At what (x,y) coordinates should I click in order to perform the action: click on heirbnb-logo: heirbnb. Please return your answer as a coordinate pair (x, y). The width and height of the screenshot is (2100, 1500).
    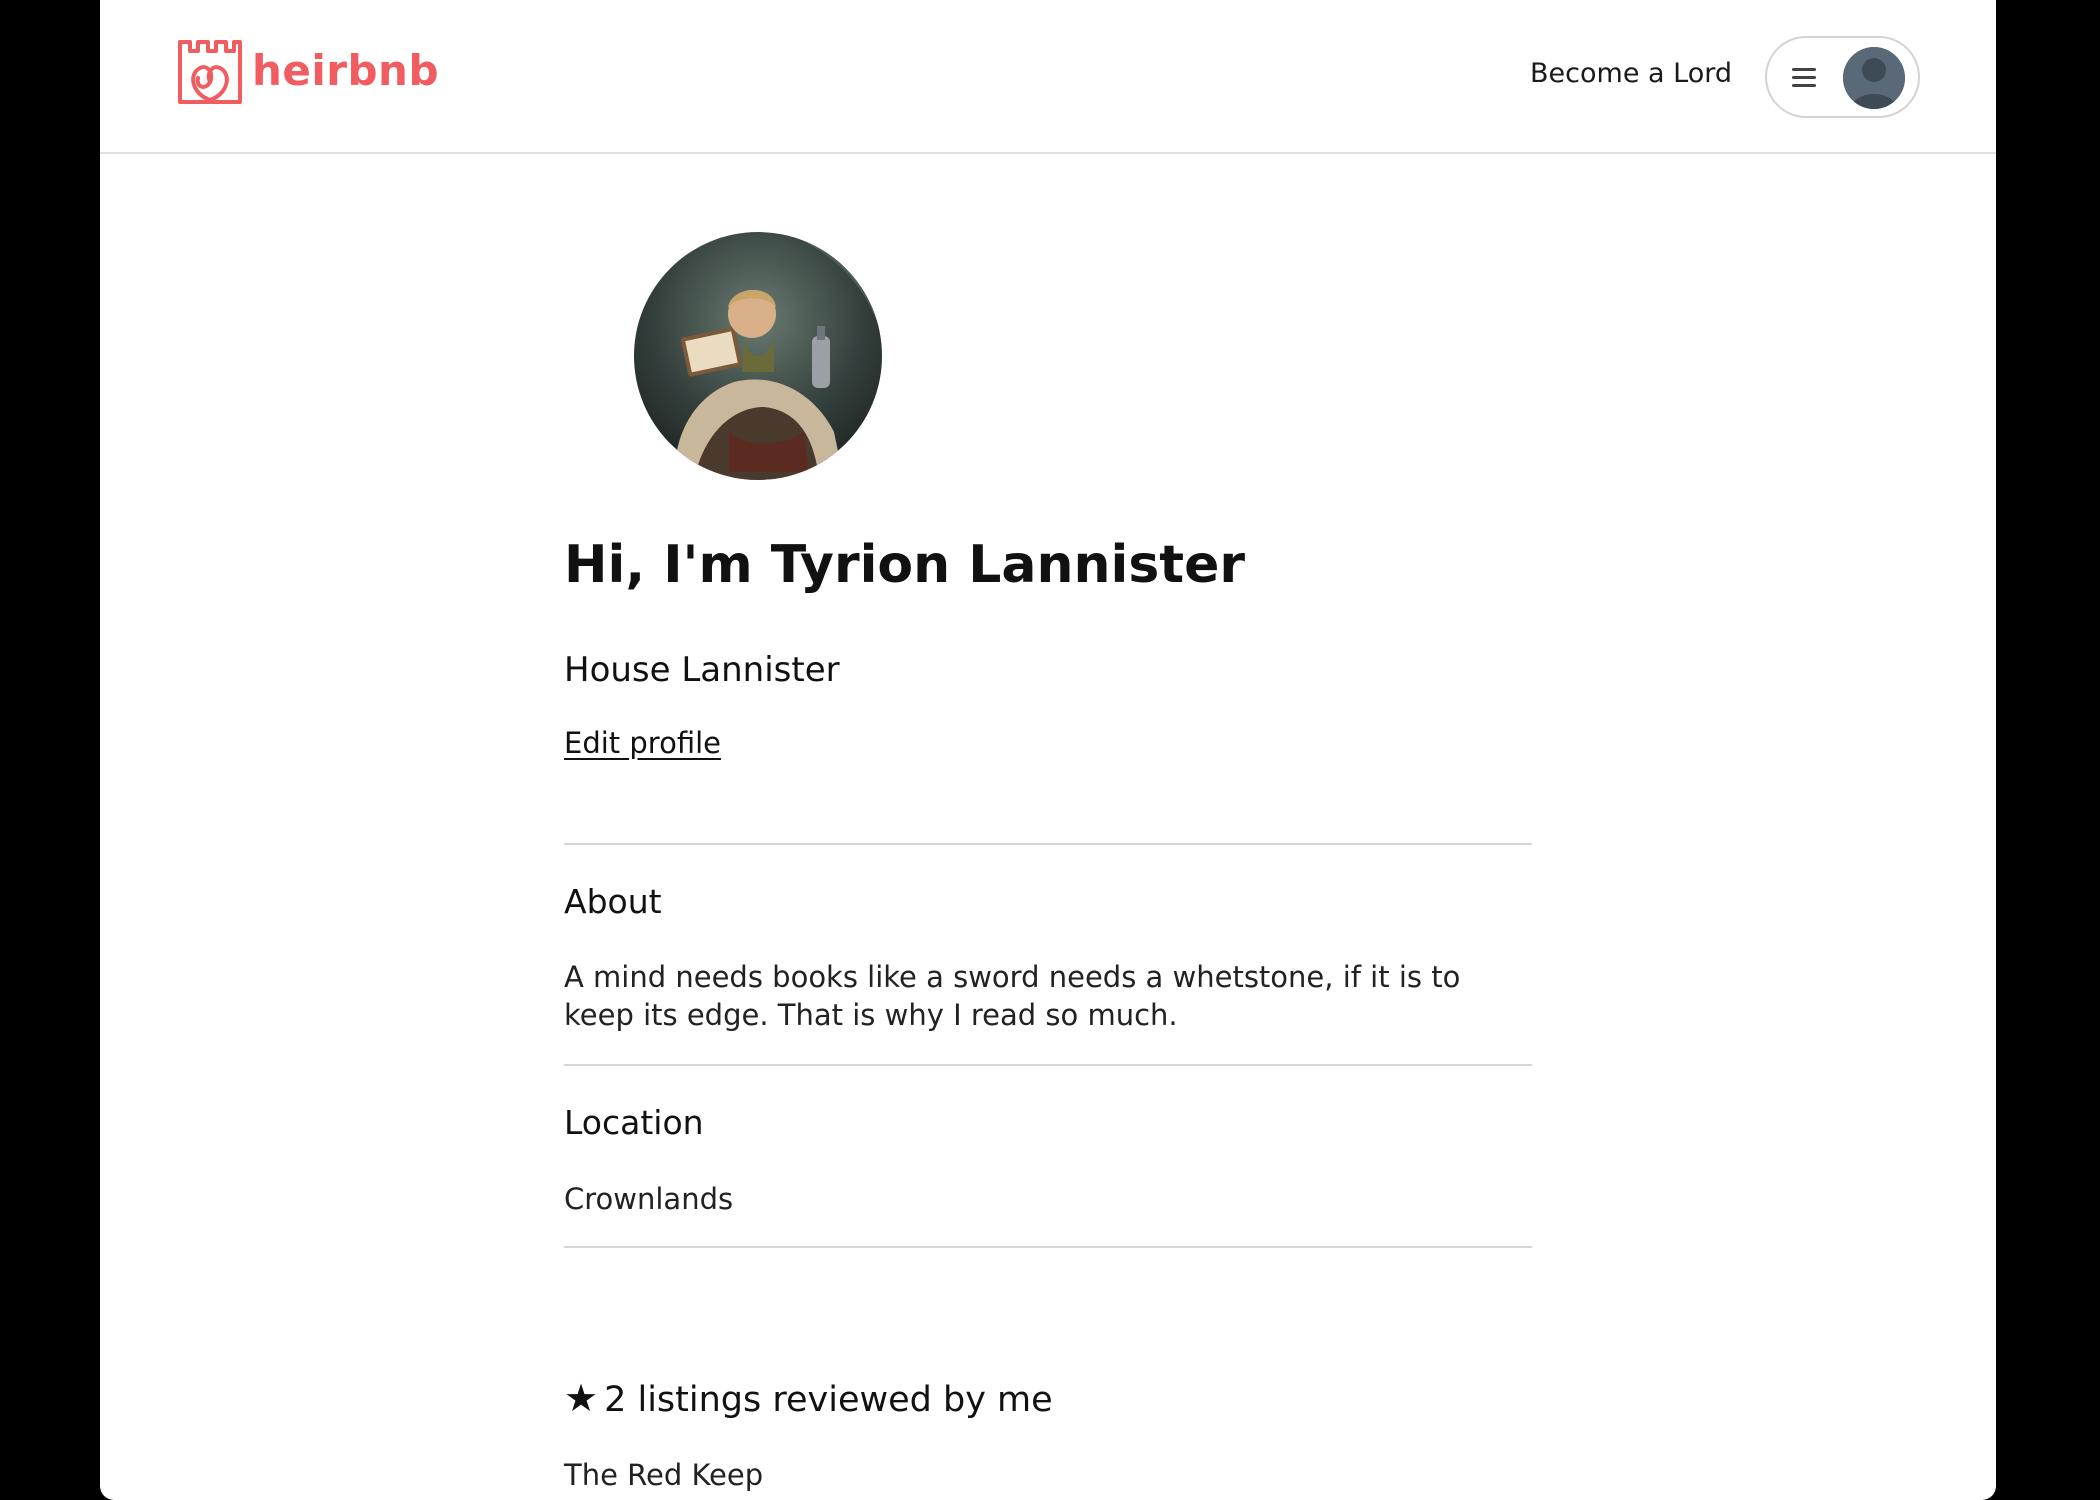
    Looking at the image, I should click on (306, 70).